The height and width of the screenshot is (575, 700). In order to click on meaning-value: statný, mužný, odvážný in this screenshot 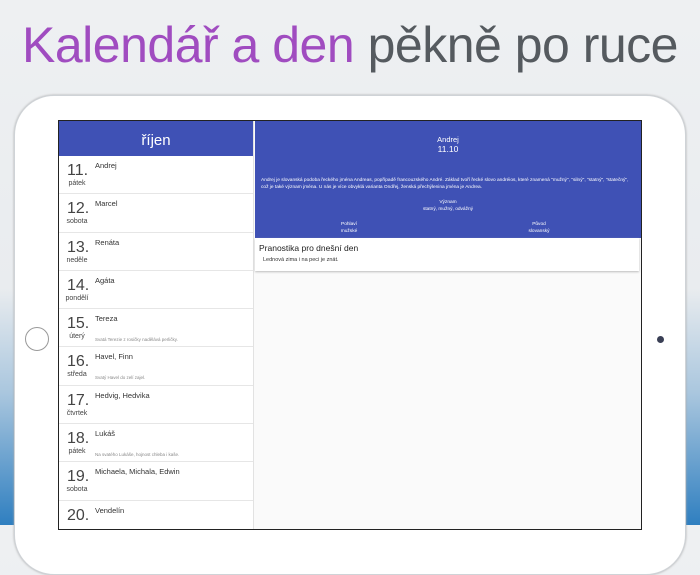, I will do `click(448, 209)`.